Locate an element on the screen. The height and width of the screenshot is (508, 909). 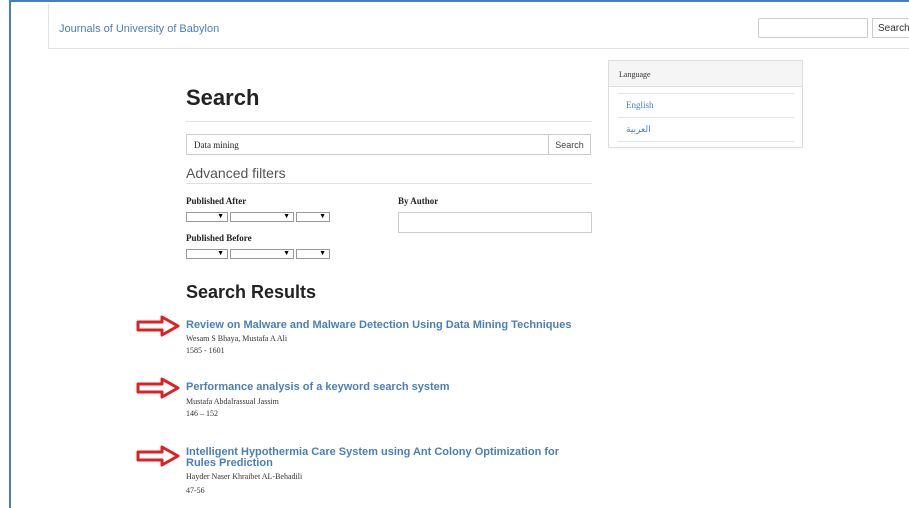
header-search-button: Search is located at coordinates (890, 28).